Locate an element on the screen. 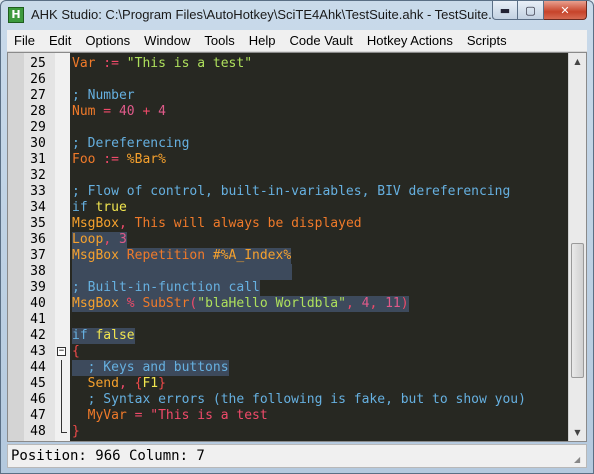  line-number: 44 is located at coordinates (38, 367).